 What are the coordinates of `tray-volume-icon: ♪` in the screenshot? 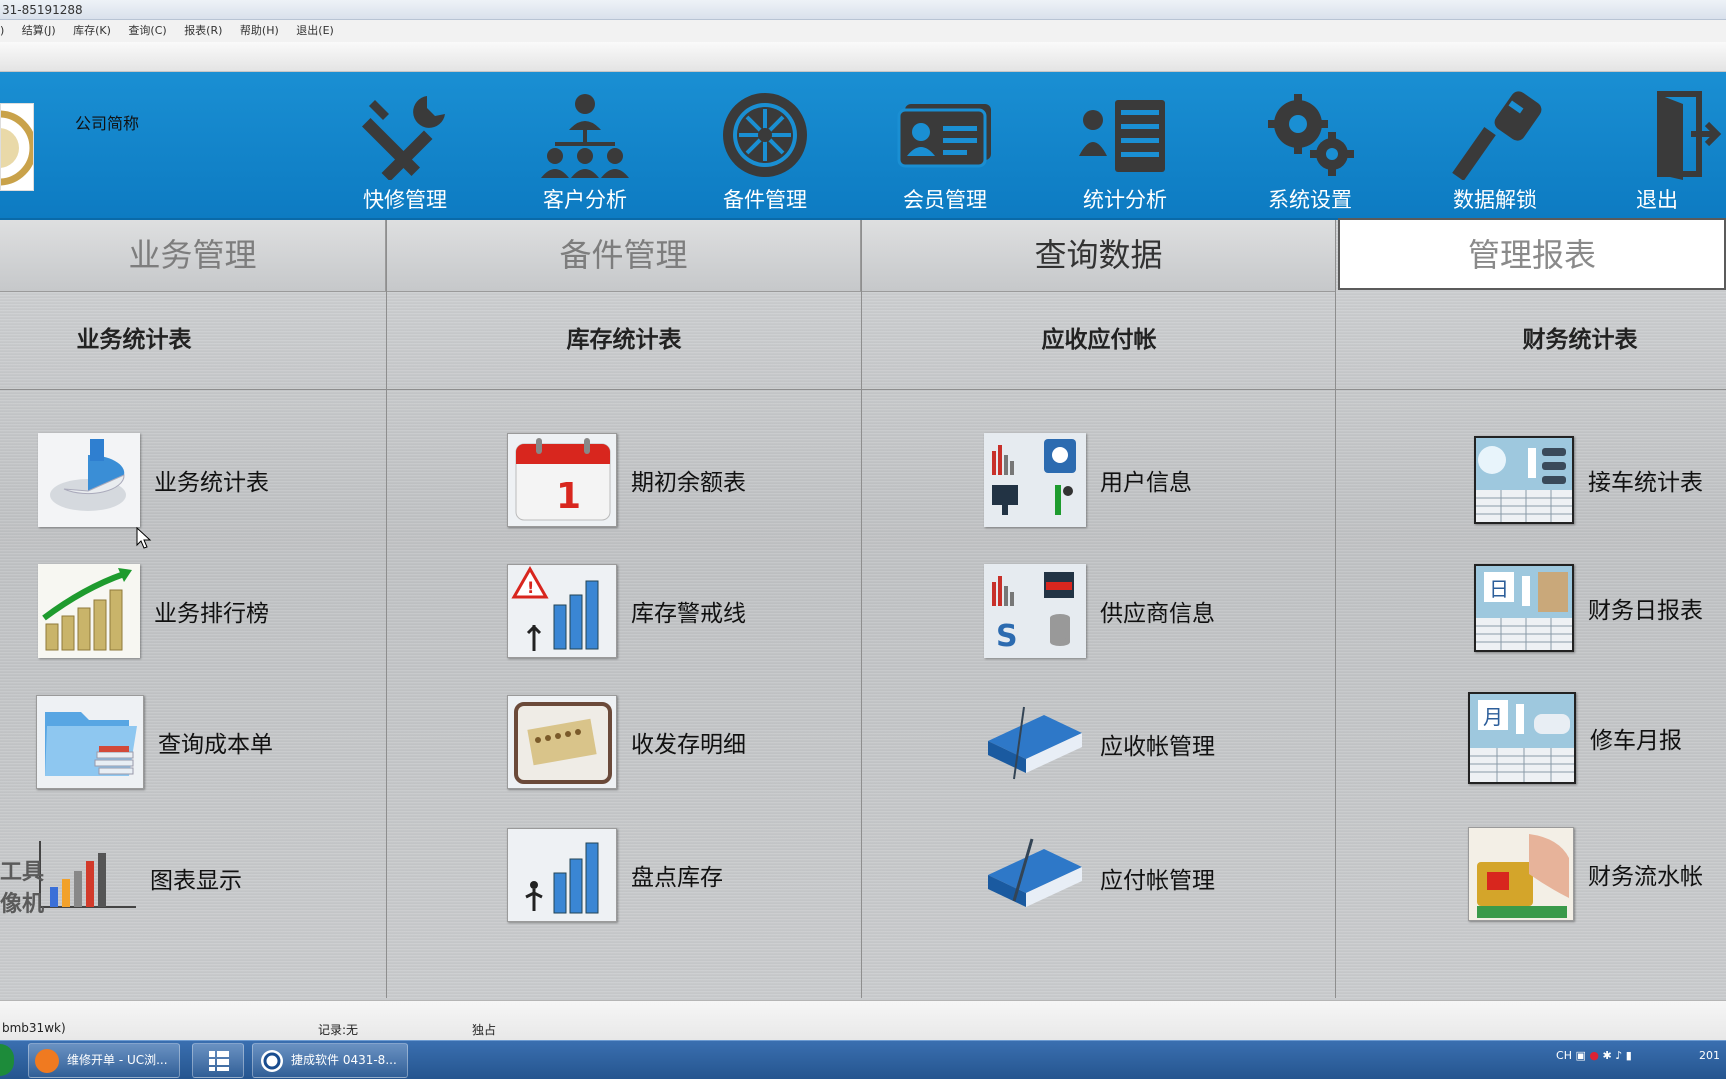 It's located at (1618, 1055).